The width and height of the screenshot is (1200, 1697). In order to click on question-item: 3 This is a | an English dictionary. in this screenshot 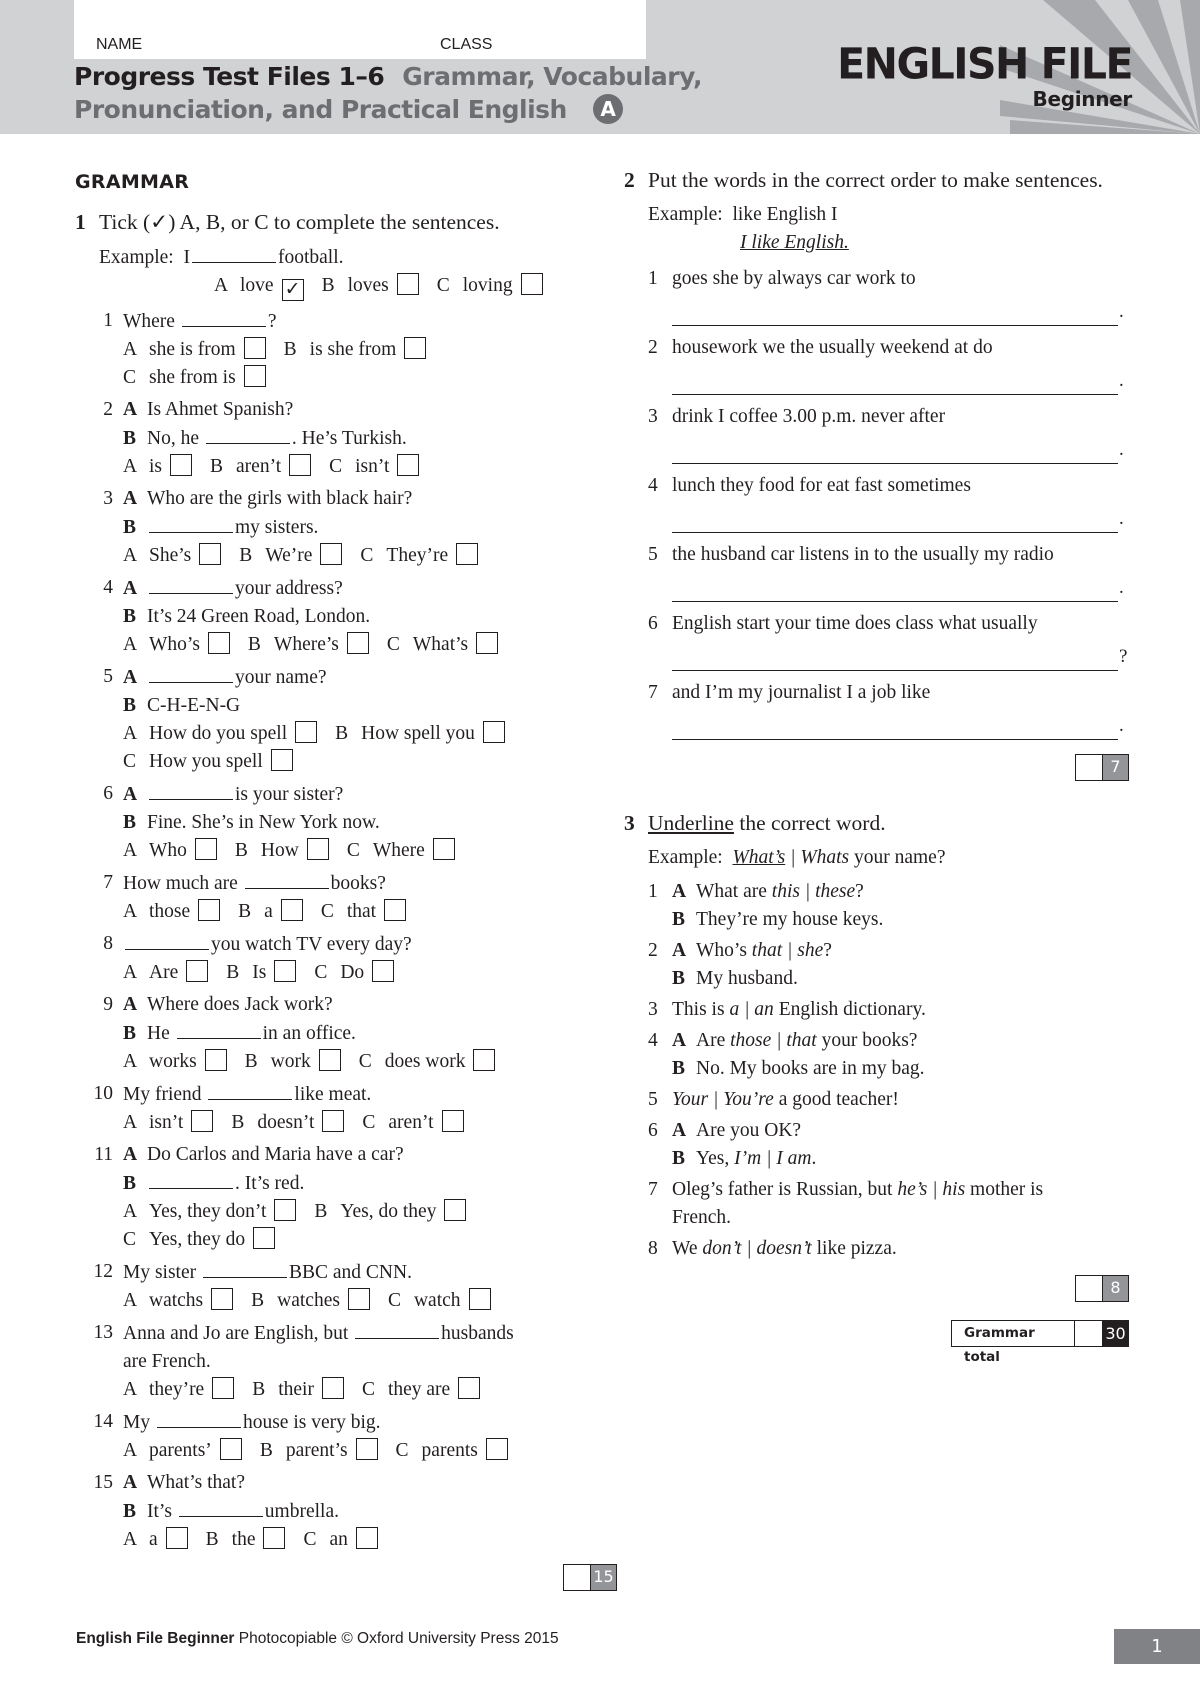, I will do `click(876, 1010)`.